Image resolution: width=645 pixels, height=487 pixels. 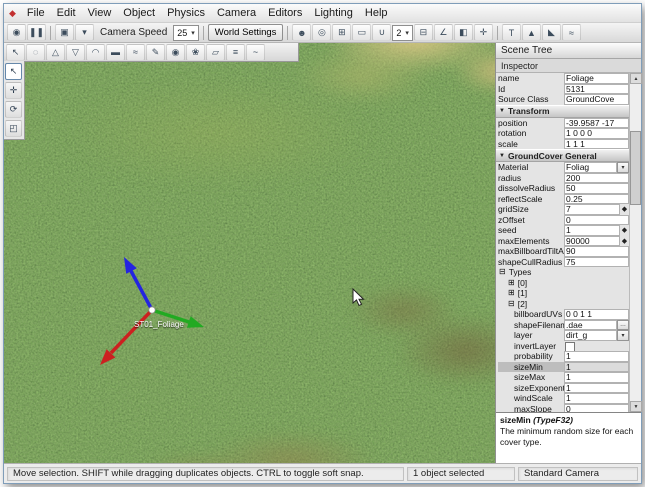 What do you see at coordinates (596, 314) in the screenshot?
I see `billboardUVs-field: 0 0 1 1` at bounding box center [596, 314].